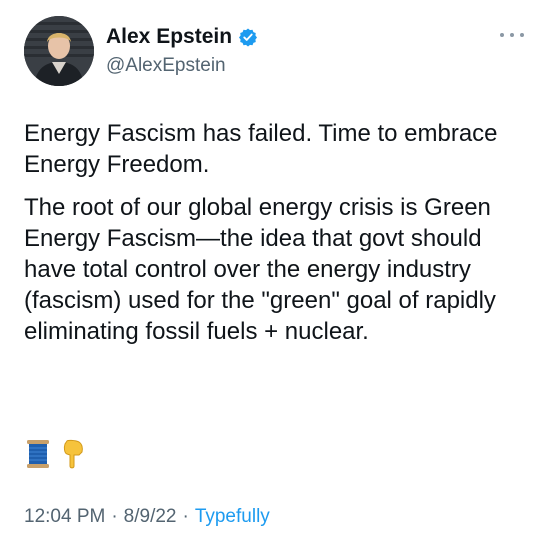 The height and width of the screenshot is (548, 550). Describe the element at coordinates (64, 517) in the screenshot. I see `tweet-time: 12:04 PM` at that location.